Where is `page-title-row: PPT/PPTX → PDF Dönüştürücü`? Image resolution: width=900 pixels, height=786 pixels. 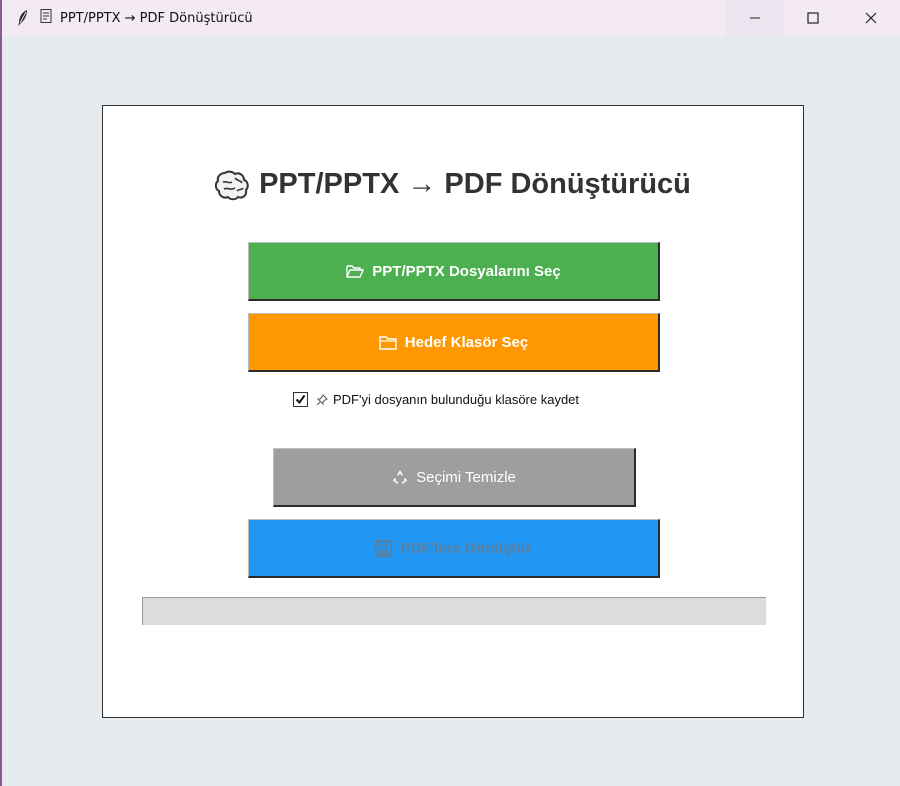 page-title-row: PPT/PPTX → PDF Dönüştürücü is located at coordinates (453, 184).